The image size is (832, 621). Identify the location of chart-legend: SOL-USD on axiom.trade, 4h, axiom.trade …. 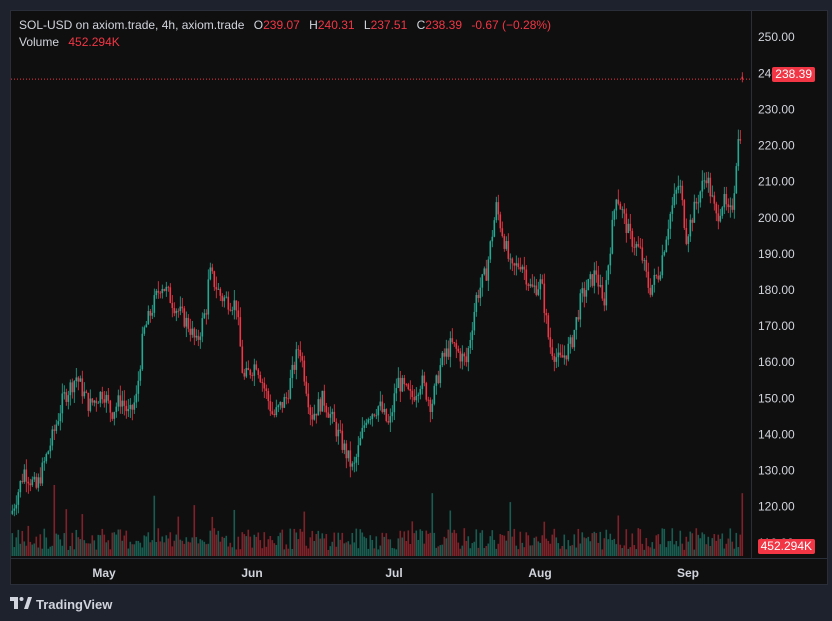
(285, 34).